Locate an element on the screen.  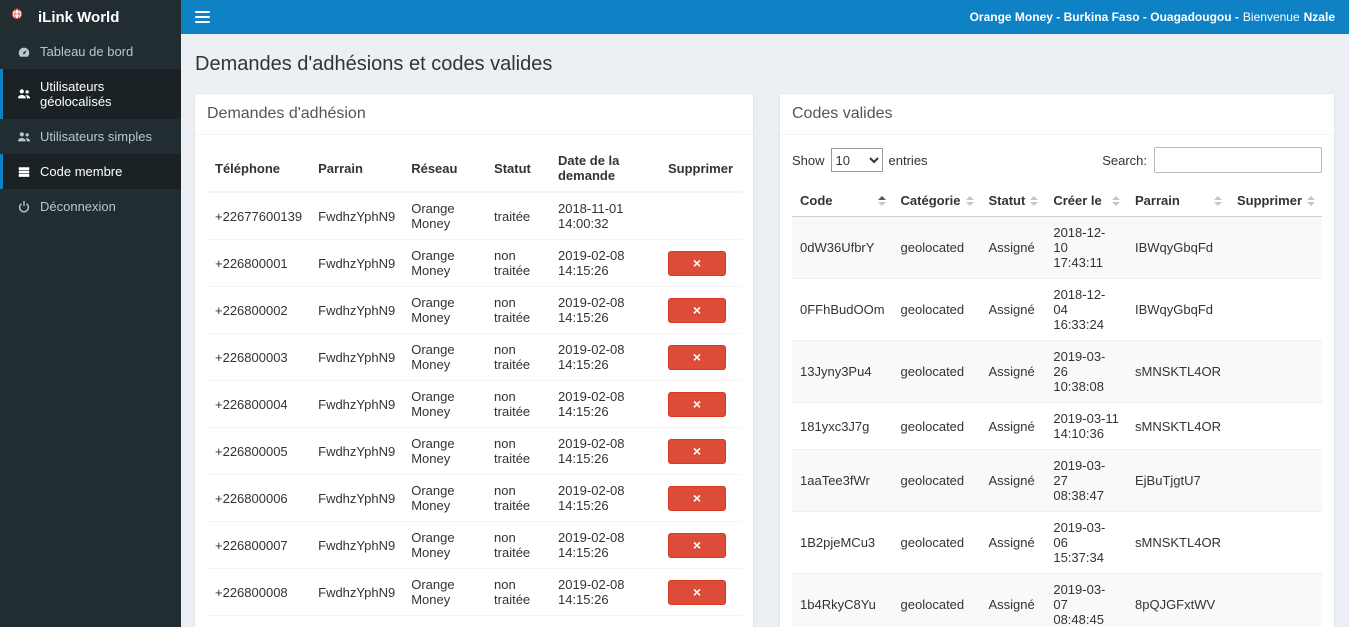
table-cell: 1b4RkyC8Yu is located at coordinates (842, 600).